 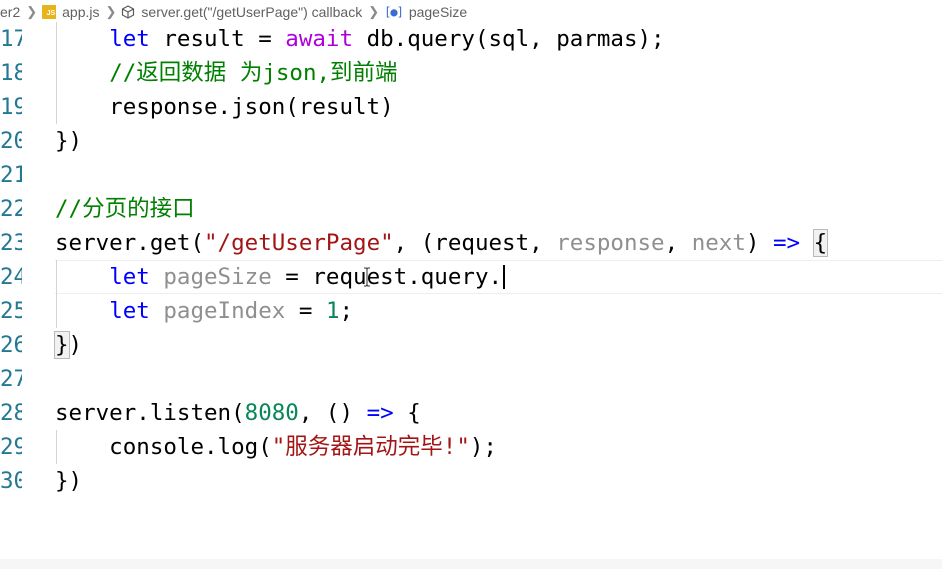 I want to click on line-number: 29, so click(x=11, y=447).